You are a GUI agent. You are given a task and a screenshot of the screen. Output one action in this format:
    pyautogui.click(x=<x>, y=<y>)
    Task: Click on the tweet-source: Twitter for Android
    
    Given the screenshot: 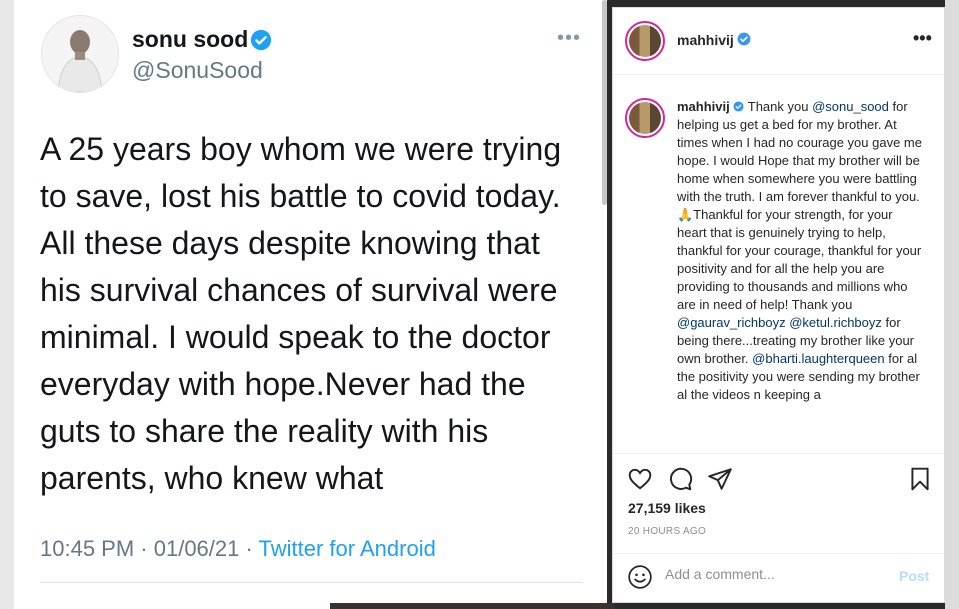 What is the action you would take?
    pyautogui.click(x=347, y=548)
    